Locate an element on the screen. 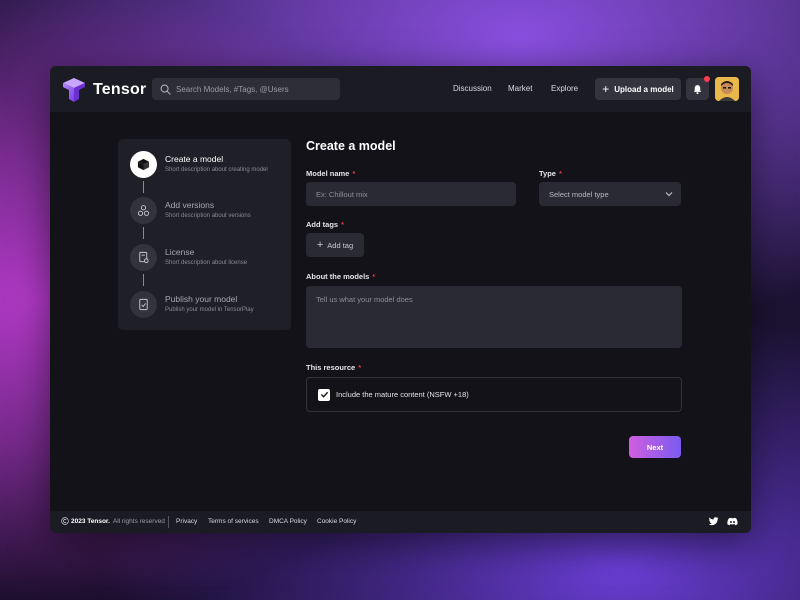 The height and width of the screenshot is (600, 800). next-button: Next is located at coordinates (655, 447).